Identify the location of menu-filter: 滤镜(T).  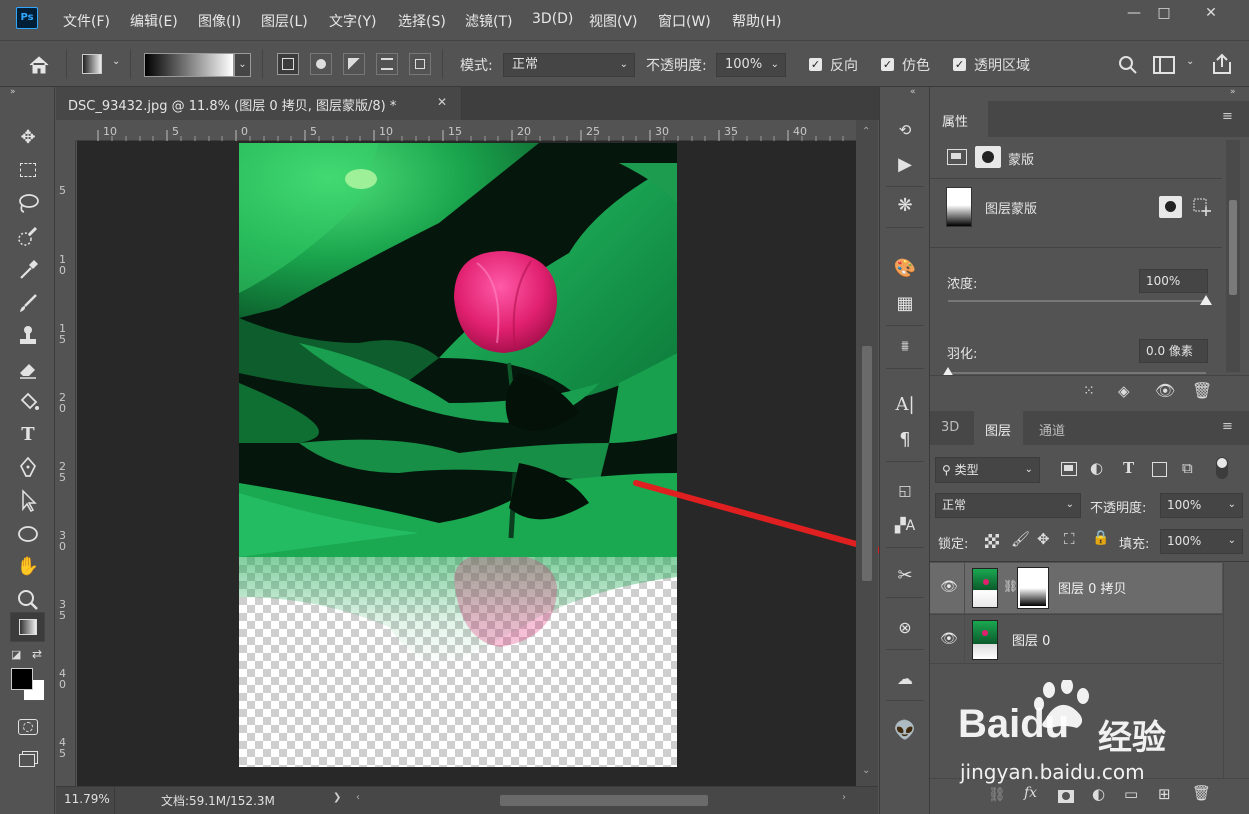
(488, 21).